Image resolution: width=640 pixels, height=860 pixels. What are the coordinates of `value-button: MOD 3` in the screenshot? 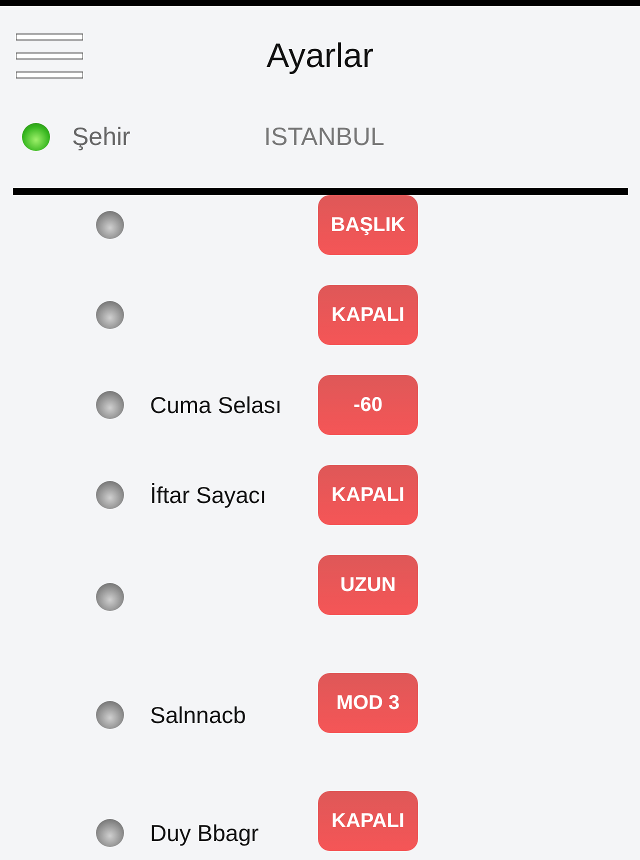 It's located at (368, 703).